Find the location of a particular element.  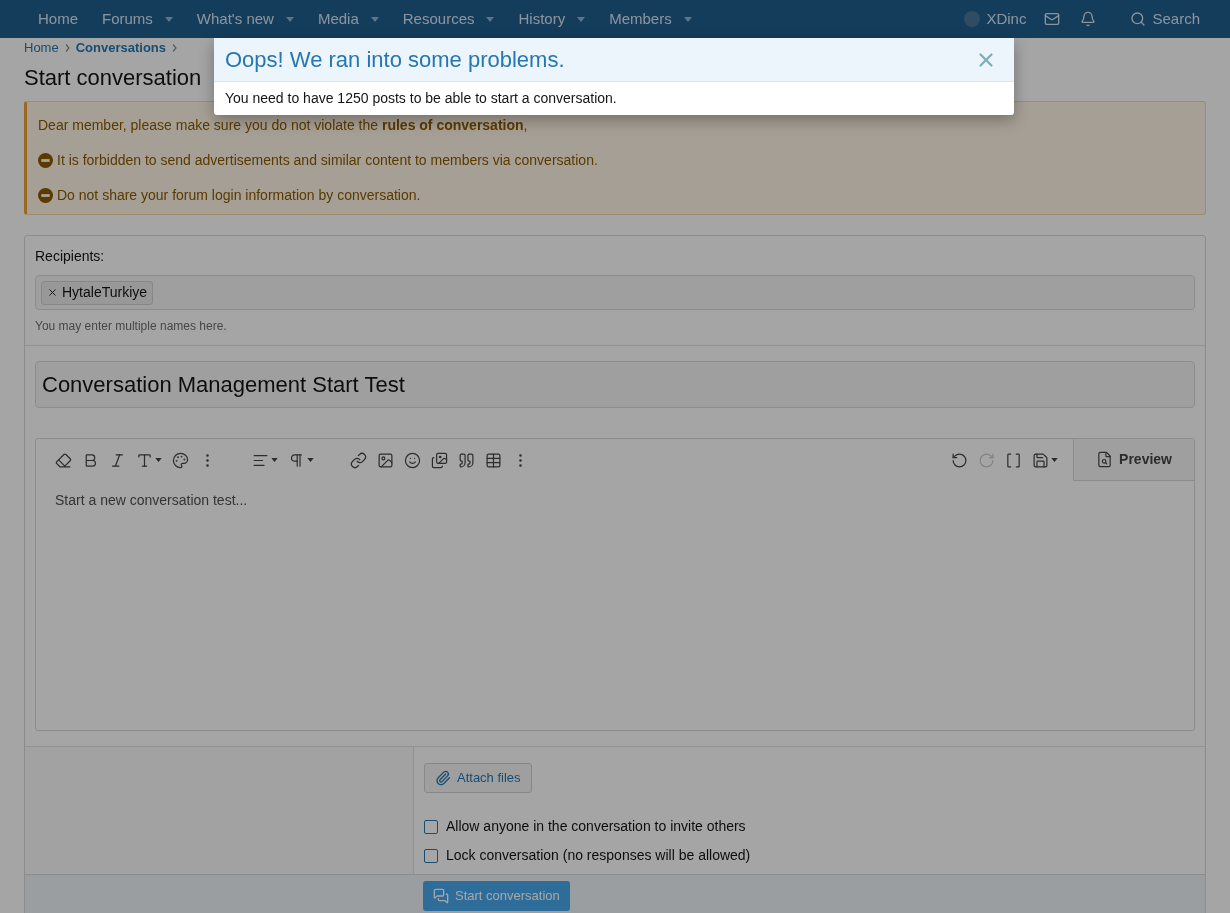

notice-text: Dear member, please make sure you do not violate the rules of conversation, is located at coordinates (283, 125).